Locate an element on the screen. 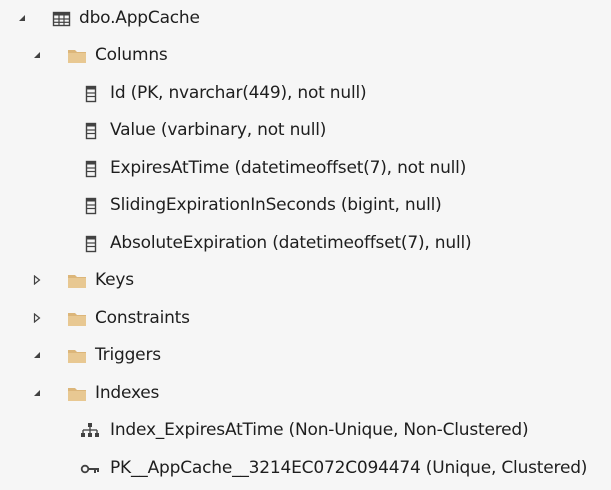 This screenshot has width=611, height=490. tree-node-indexes-folder: Indexes is located at coordinates (305, 393).